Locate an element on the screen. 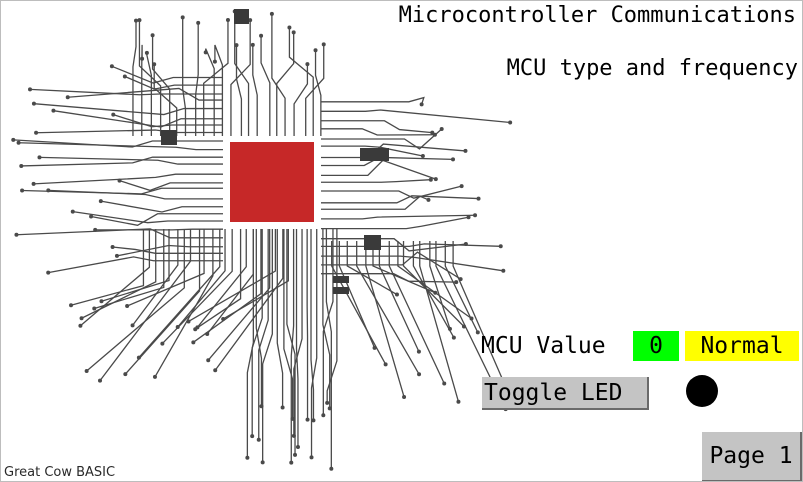  cpu-chip is located at coordinates (272, 182).